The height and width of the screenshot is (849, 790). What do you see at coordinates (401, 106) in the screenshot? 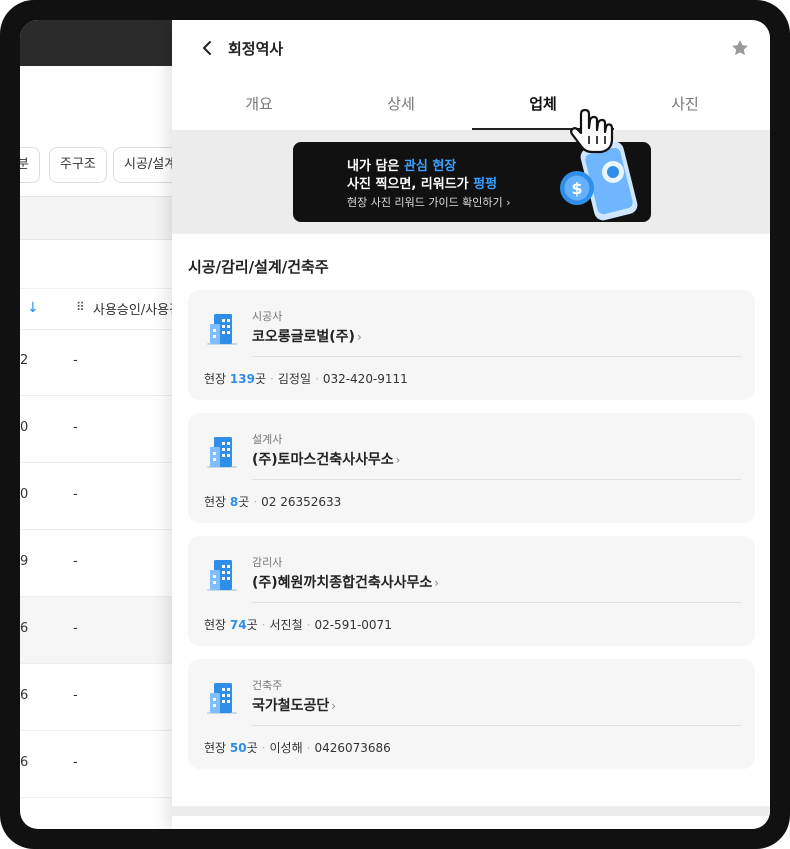
I see `tab-details: 상세` at bounding box center [401, 106].